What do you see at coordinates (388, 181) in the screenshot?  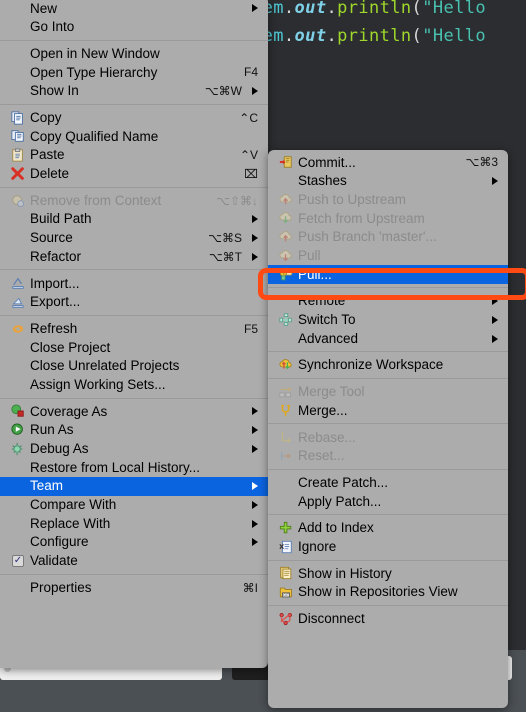 I see `team-submenu-item-stashes: Stashes` at bounding box center [388, 181].